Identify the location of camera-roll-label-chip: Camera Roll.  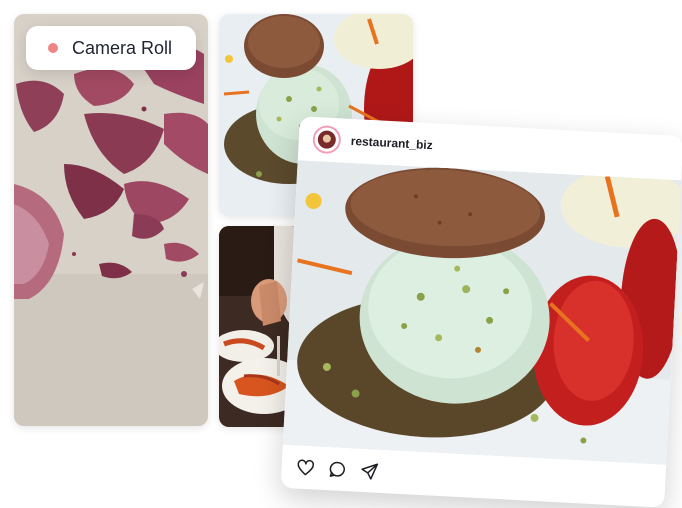
(111, 48).